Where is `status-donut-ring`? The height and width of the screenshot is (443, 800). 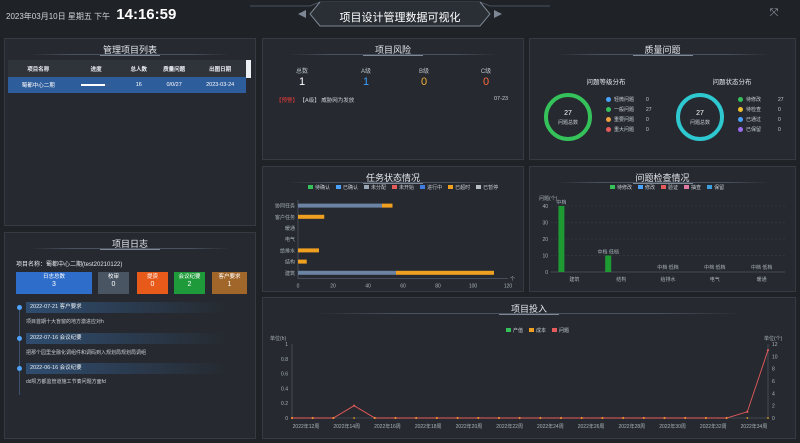 status-donut-ring is located at coordinates (700, 117).